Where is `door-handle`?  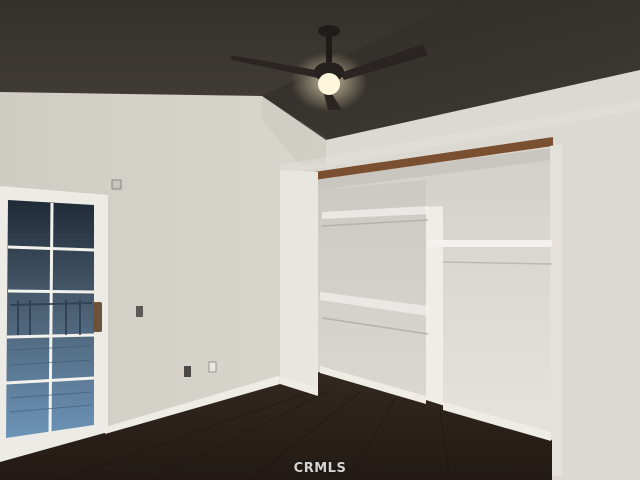 door-handle is located at coordinates (97, 317).